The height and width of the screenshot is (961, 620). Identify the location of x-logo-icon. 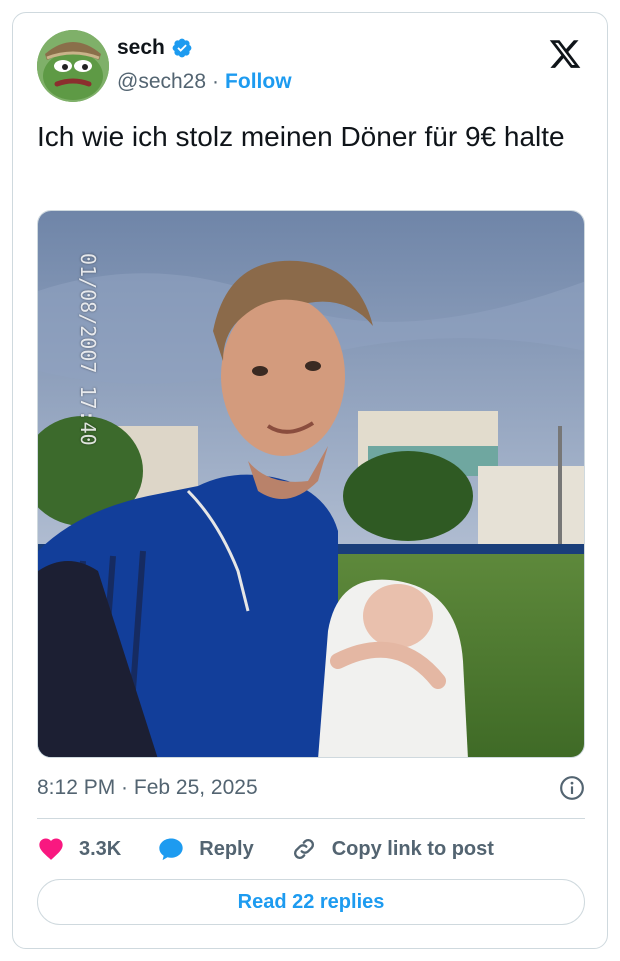
(565, 54).